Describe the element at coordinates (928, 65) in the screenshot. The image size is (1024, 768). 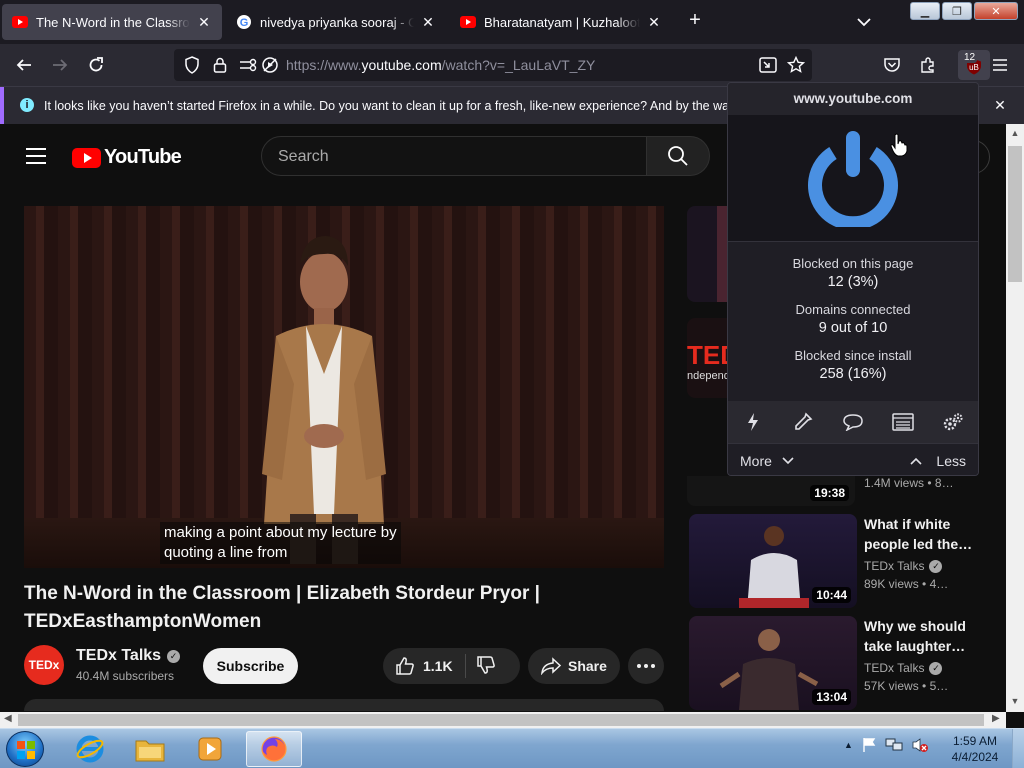
I see `extensions-puzzle-icon` at that location.